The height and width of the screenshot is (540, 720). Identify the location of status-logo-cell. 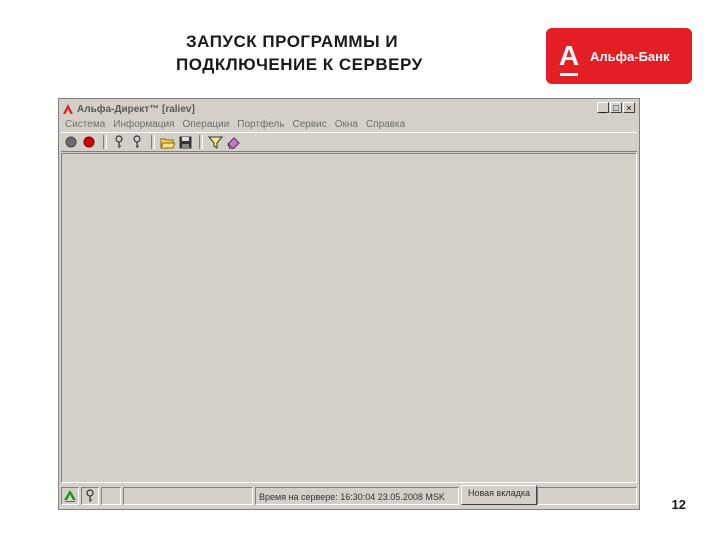
(70, 496).